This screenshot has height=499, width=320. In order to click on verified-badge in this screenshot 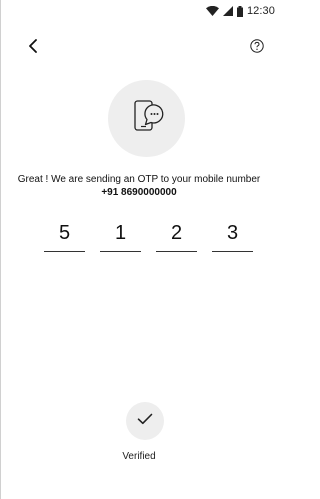, I will do `click(145, 421)`.